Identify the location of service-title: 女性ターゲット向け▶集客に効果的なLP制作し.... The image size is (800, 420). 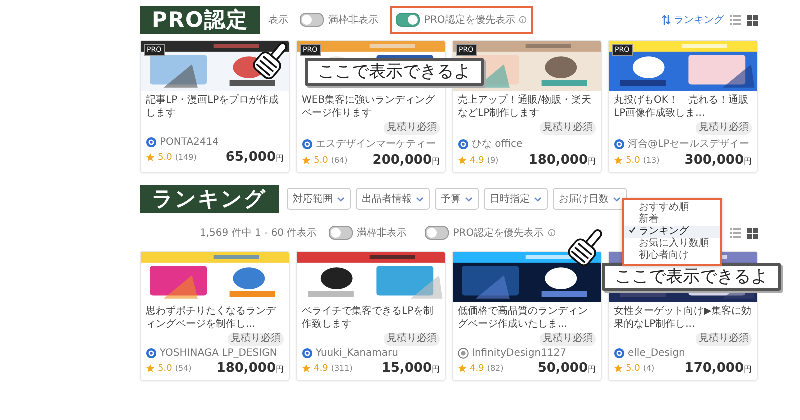
(683, 318).